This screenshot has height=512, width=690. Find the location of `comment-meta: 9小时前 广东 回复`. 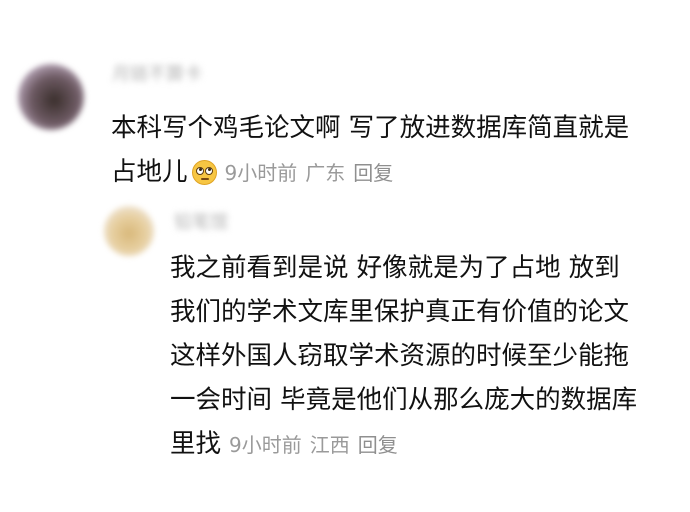

comment-meta: 9小时前 广东 回复 is located at coordinates (313, 173).